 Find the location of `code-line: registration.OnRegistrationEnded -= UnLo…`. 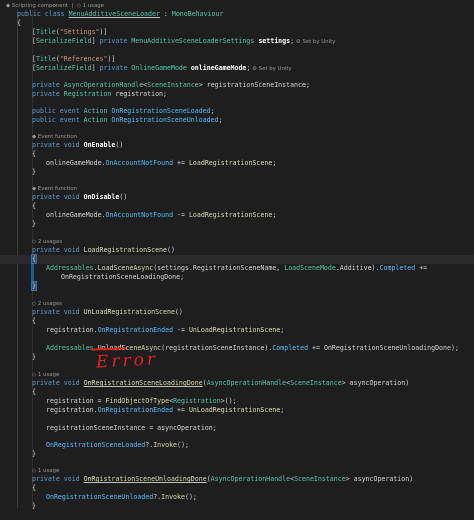

code-line: registration.OnRegistrationEnded -= UnLo… is located at coordinates (237, 330).